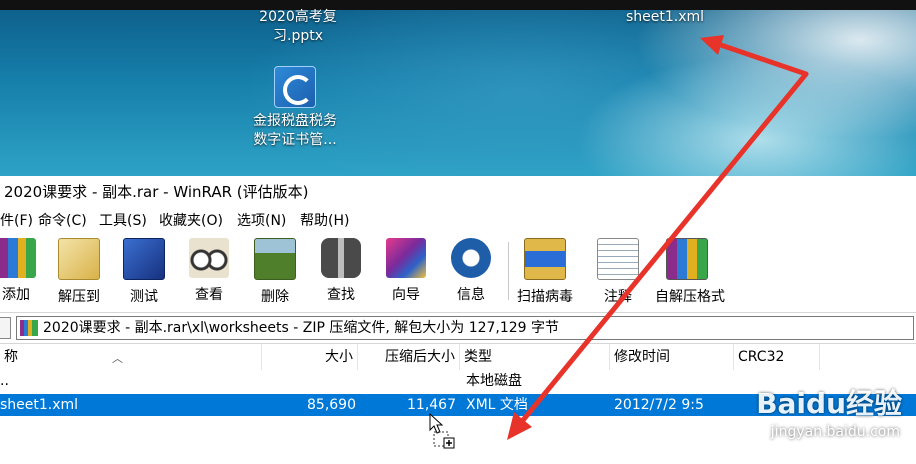 This screenshot has height=464, width=916. What do you see at coordinates (39, 405) in the screenshot?
I see `file-name: sheet1.xml` at bounding box center [39, 405].